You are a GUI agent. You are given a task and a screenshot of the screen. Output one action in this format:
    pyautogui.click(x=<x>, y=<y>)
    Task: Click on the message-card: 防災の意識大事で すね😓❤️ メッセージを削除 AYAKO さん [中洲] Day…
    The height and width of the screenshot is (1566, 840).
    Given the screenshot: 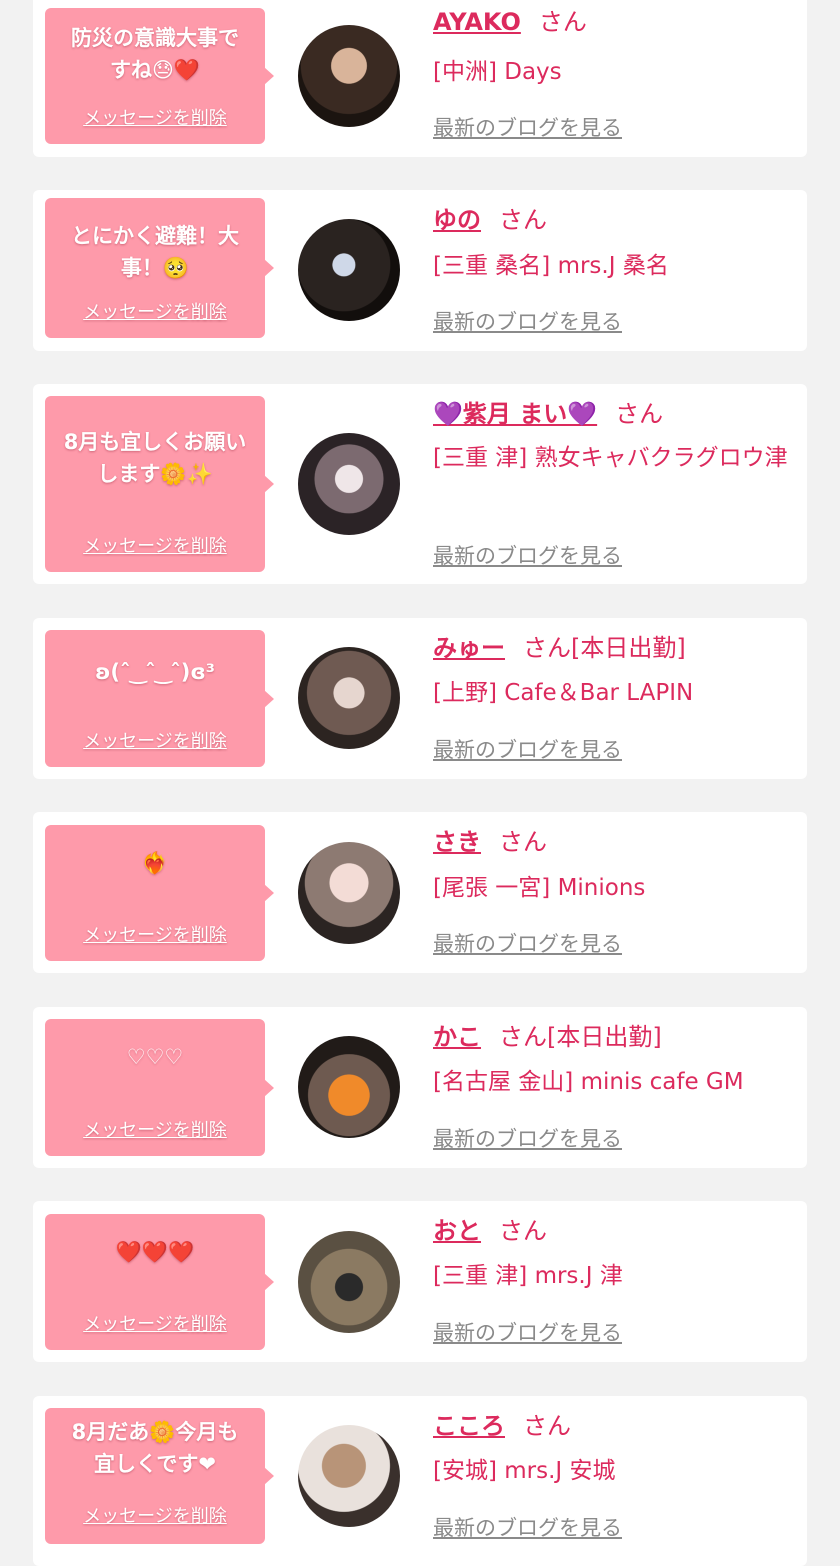 What is the action you would take?
    pyautogui.click(x=420, y=78)
    